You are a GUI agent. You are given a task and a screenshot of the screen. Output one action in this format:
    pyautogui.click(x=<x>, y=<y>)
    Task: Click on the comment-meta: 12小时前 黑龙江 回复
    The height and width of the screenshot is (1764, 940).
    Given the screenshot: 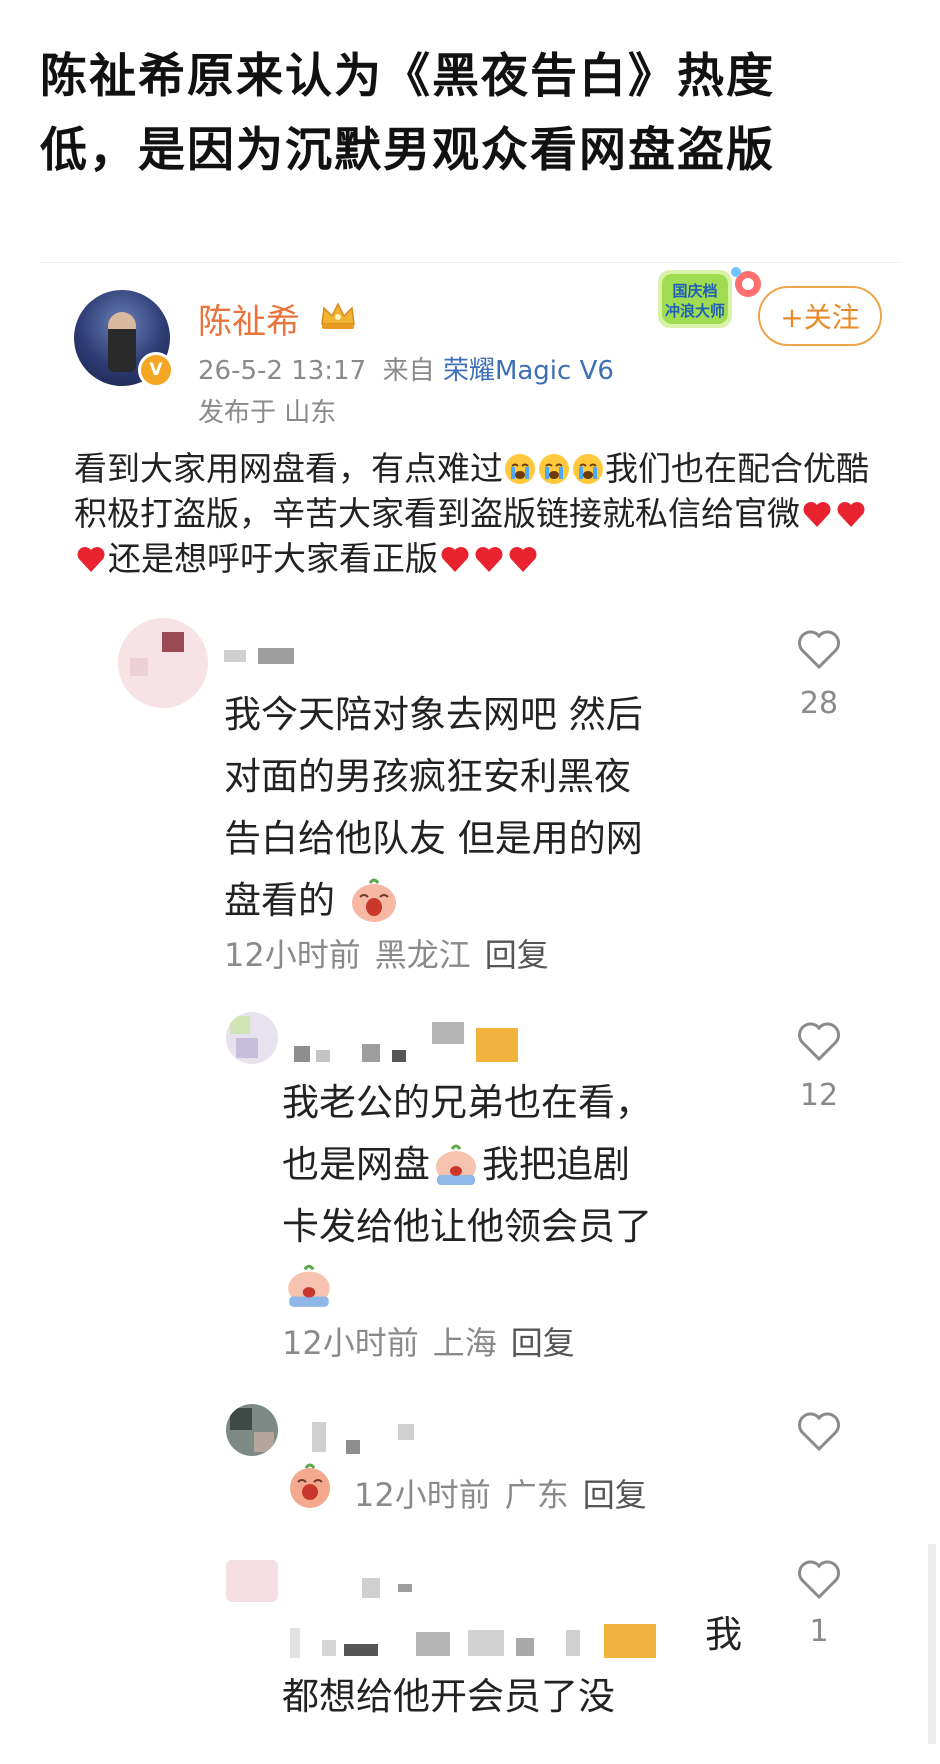 What is the action you would take?
    pyautogui.click(x=386, y=953)
    